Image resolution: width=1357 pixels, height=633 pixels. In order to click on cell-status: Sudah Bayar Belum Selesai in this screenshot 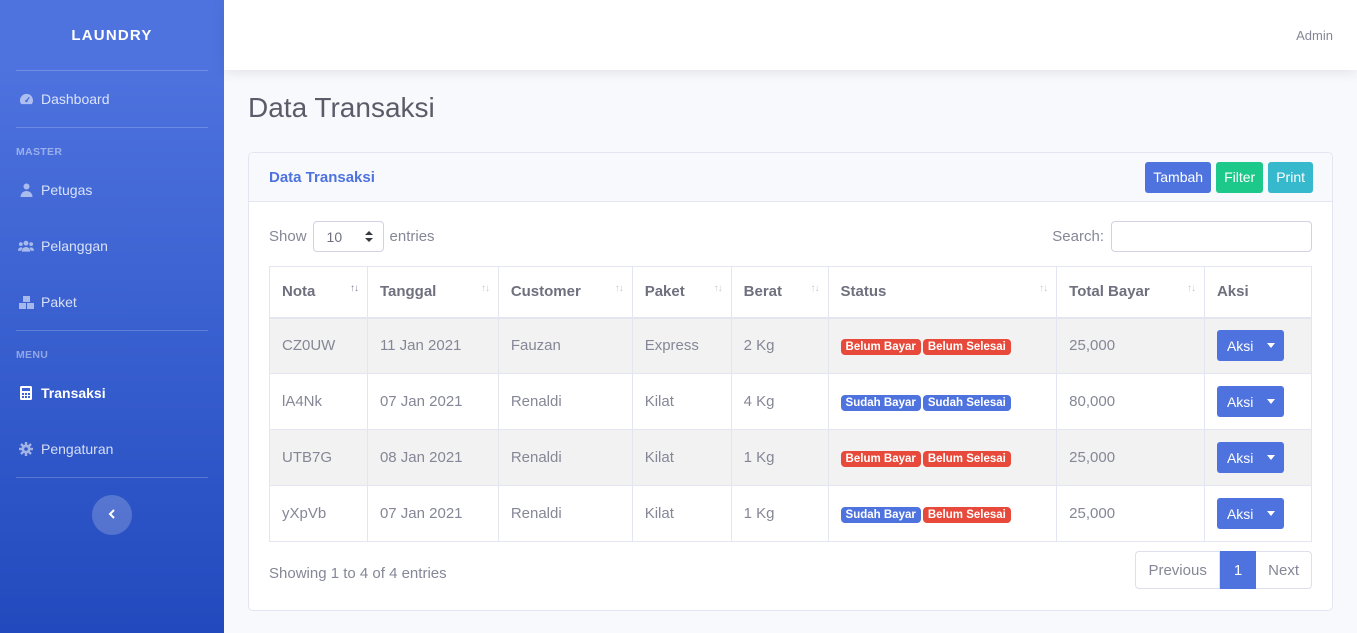, I will do `click(942, 513)`.